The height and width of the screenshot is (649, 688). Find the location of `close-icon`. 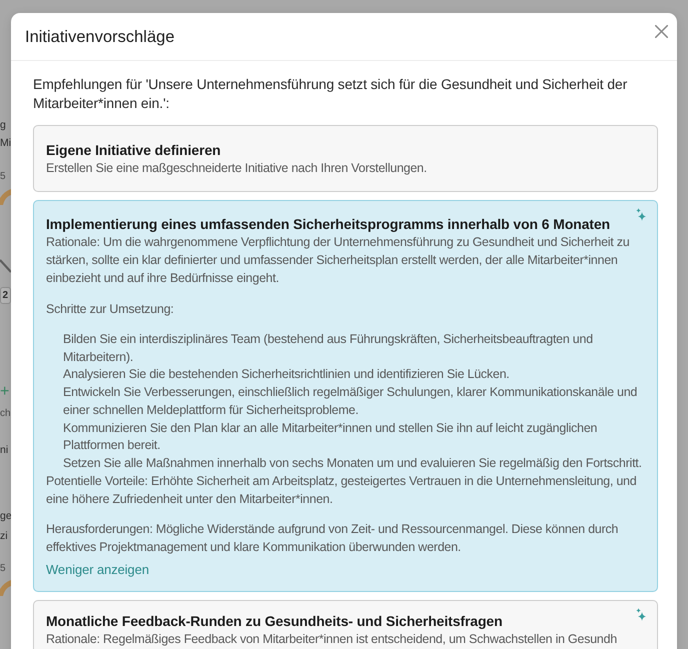

close-icon is located at coordinates (661, 31).